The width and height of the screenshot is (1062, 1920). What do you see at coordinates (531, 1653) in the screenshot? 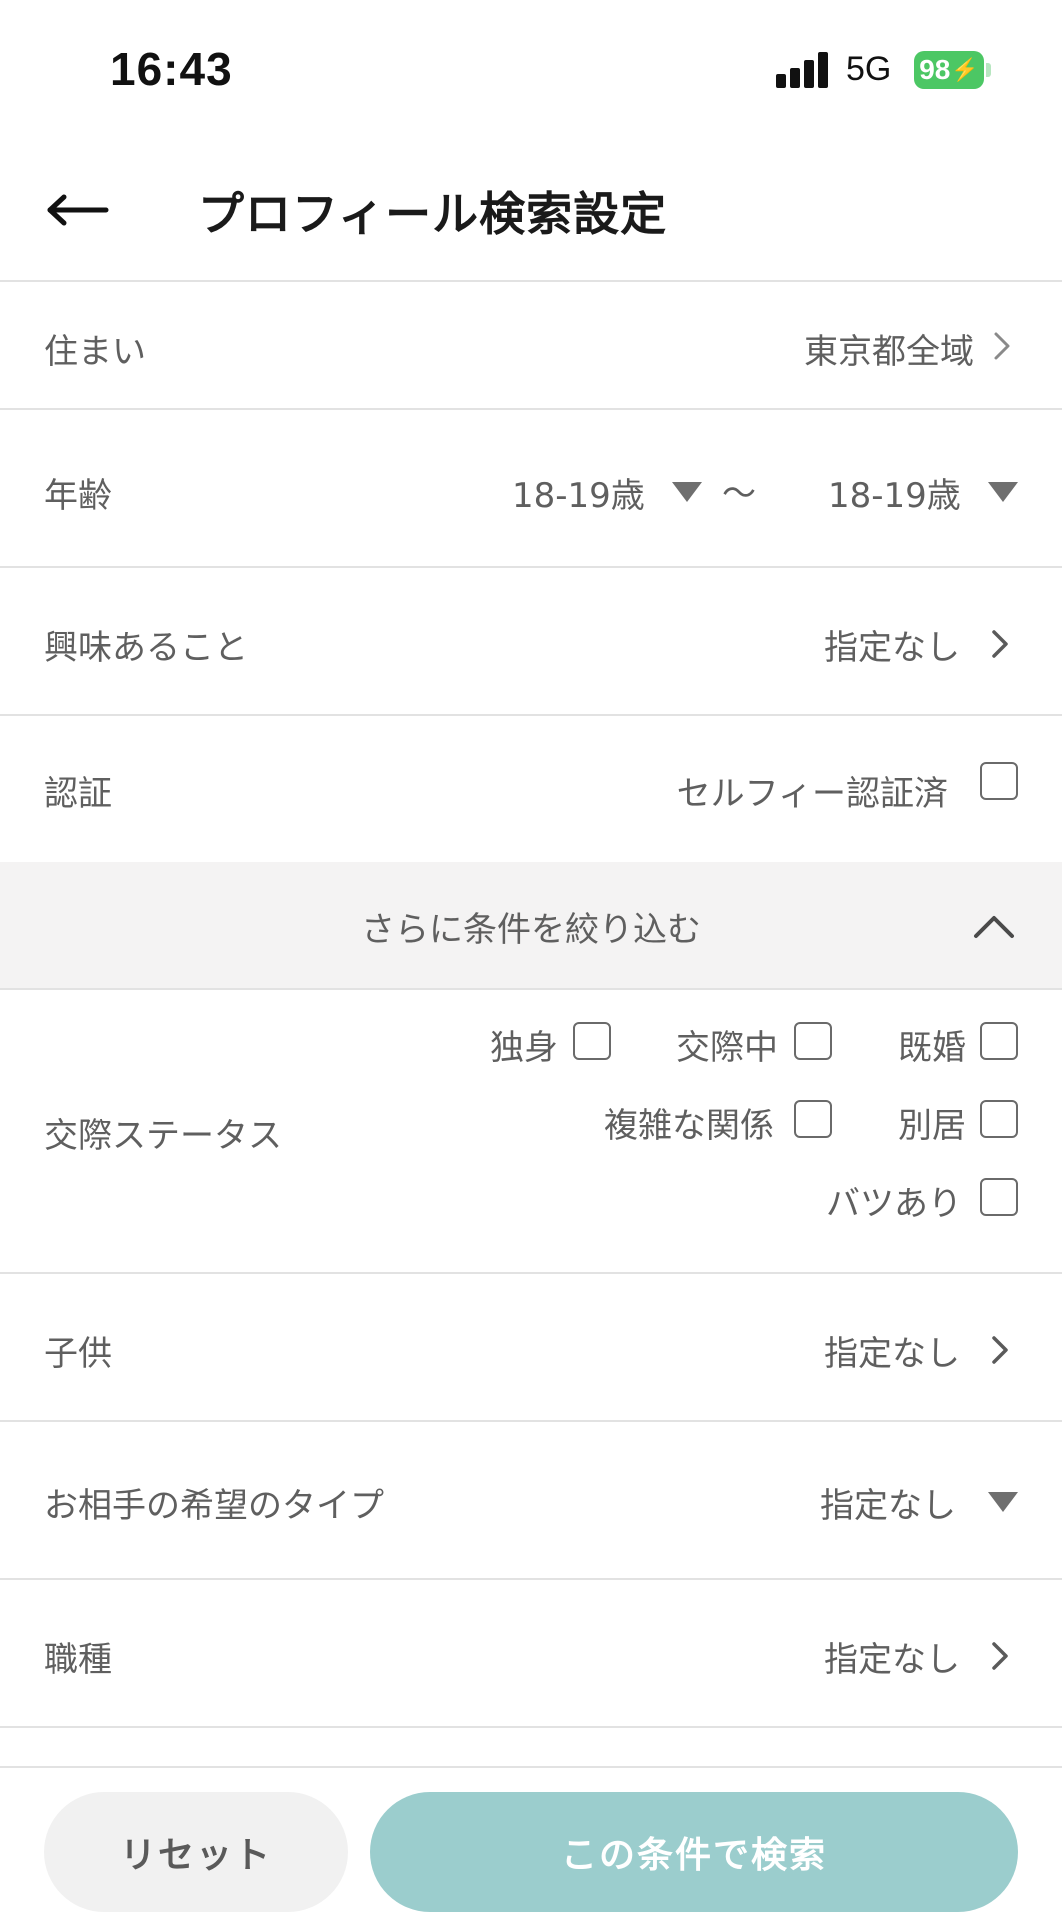
I see `occupation-row: 職種 指定なし` at bounding box center [531, 1653].